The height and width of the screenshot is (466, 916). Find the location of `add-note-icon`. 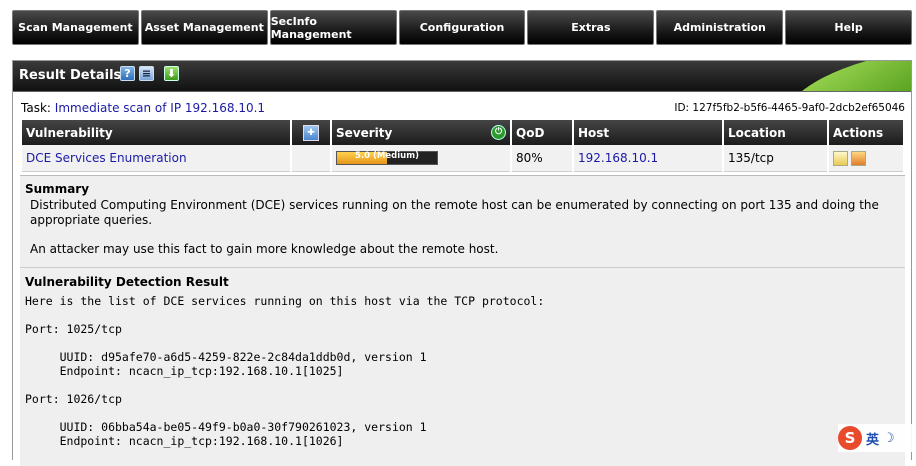

add-note-icon is located at coordinates (858, 158).